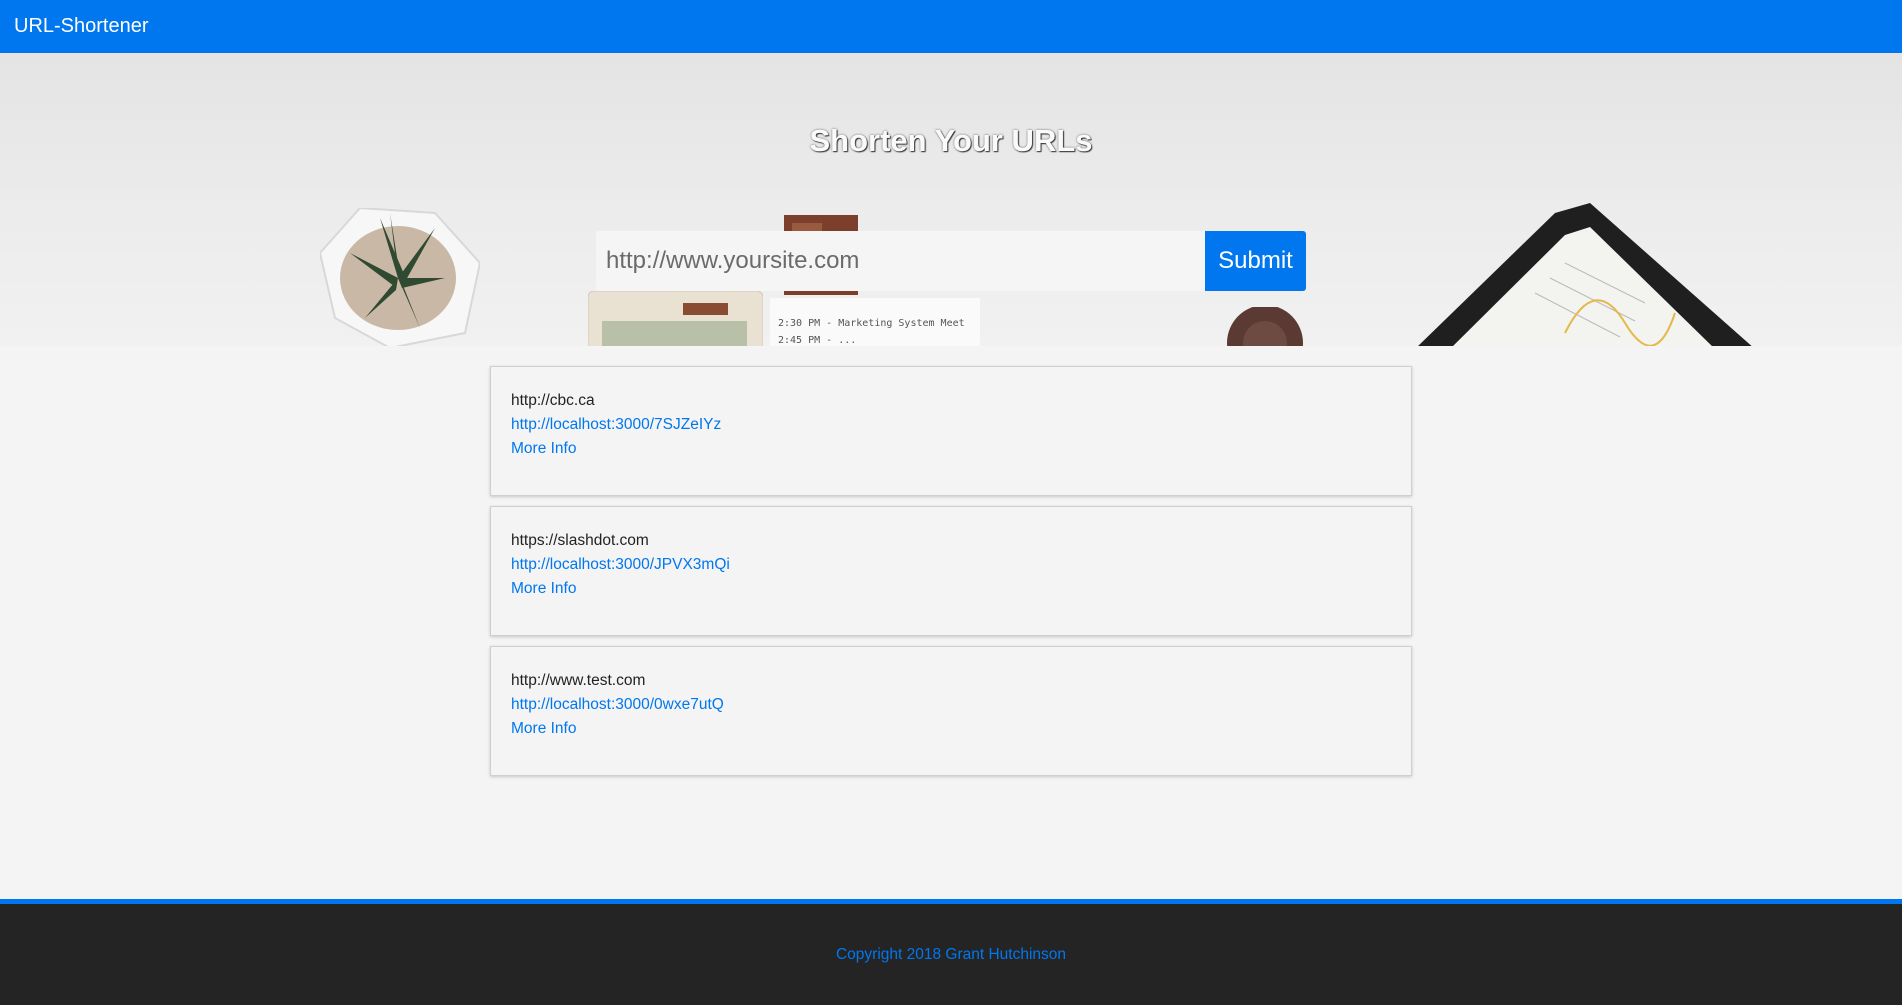 This screenshot has height=1005, width=1902. What do you see at coordinates (553, 400) in the screenshot?
I see `original-url: http://cbc.ca` at bounding box center [553, 400].